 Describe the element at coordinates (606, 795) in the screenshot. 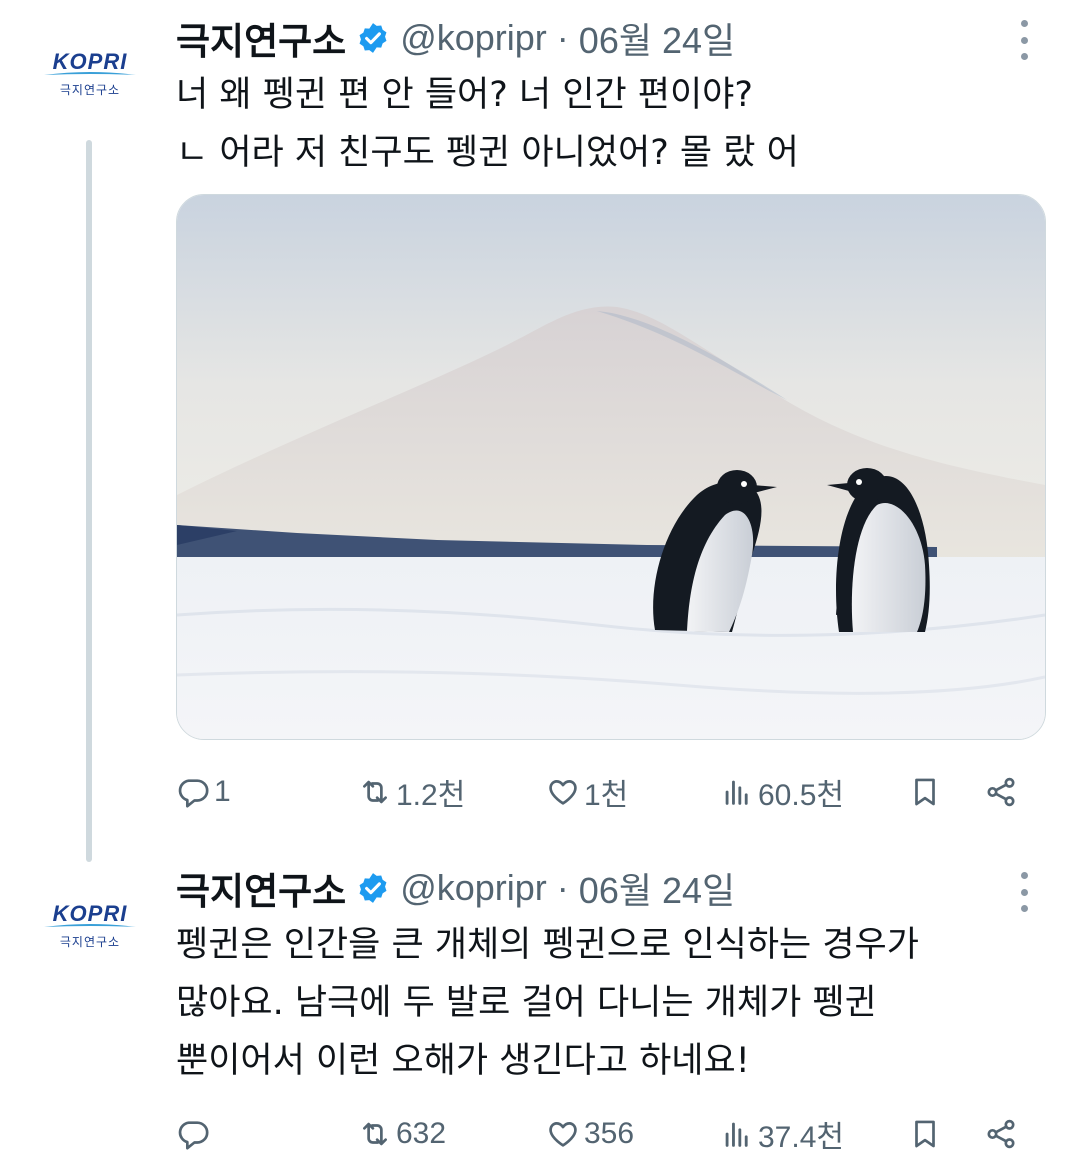

I see `like-count: 1천` at that location.